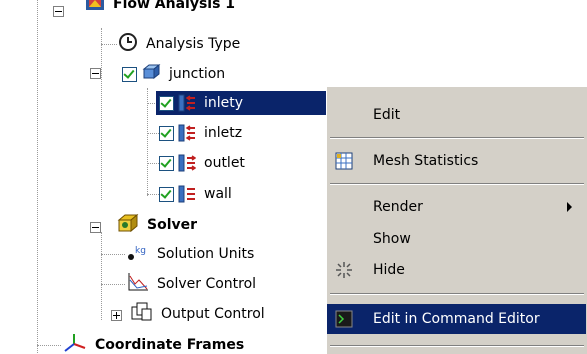 The image size is (587, 354). What do you see at coordinates (387, 115) in the screenshot?
I see `menu-item-label: Edit` at bounding box center [387, 115].